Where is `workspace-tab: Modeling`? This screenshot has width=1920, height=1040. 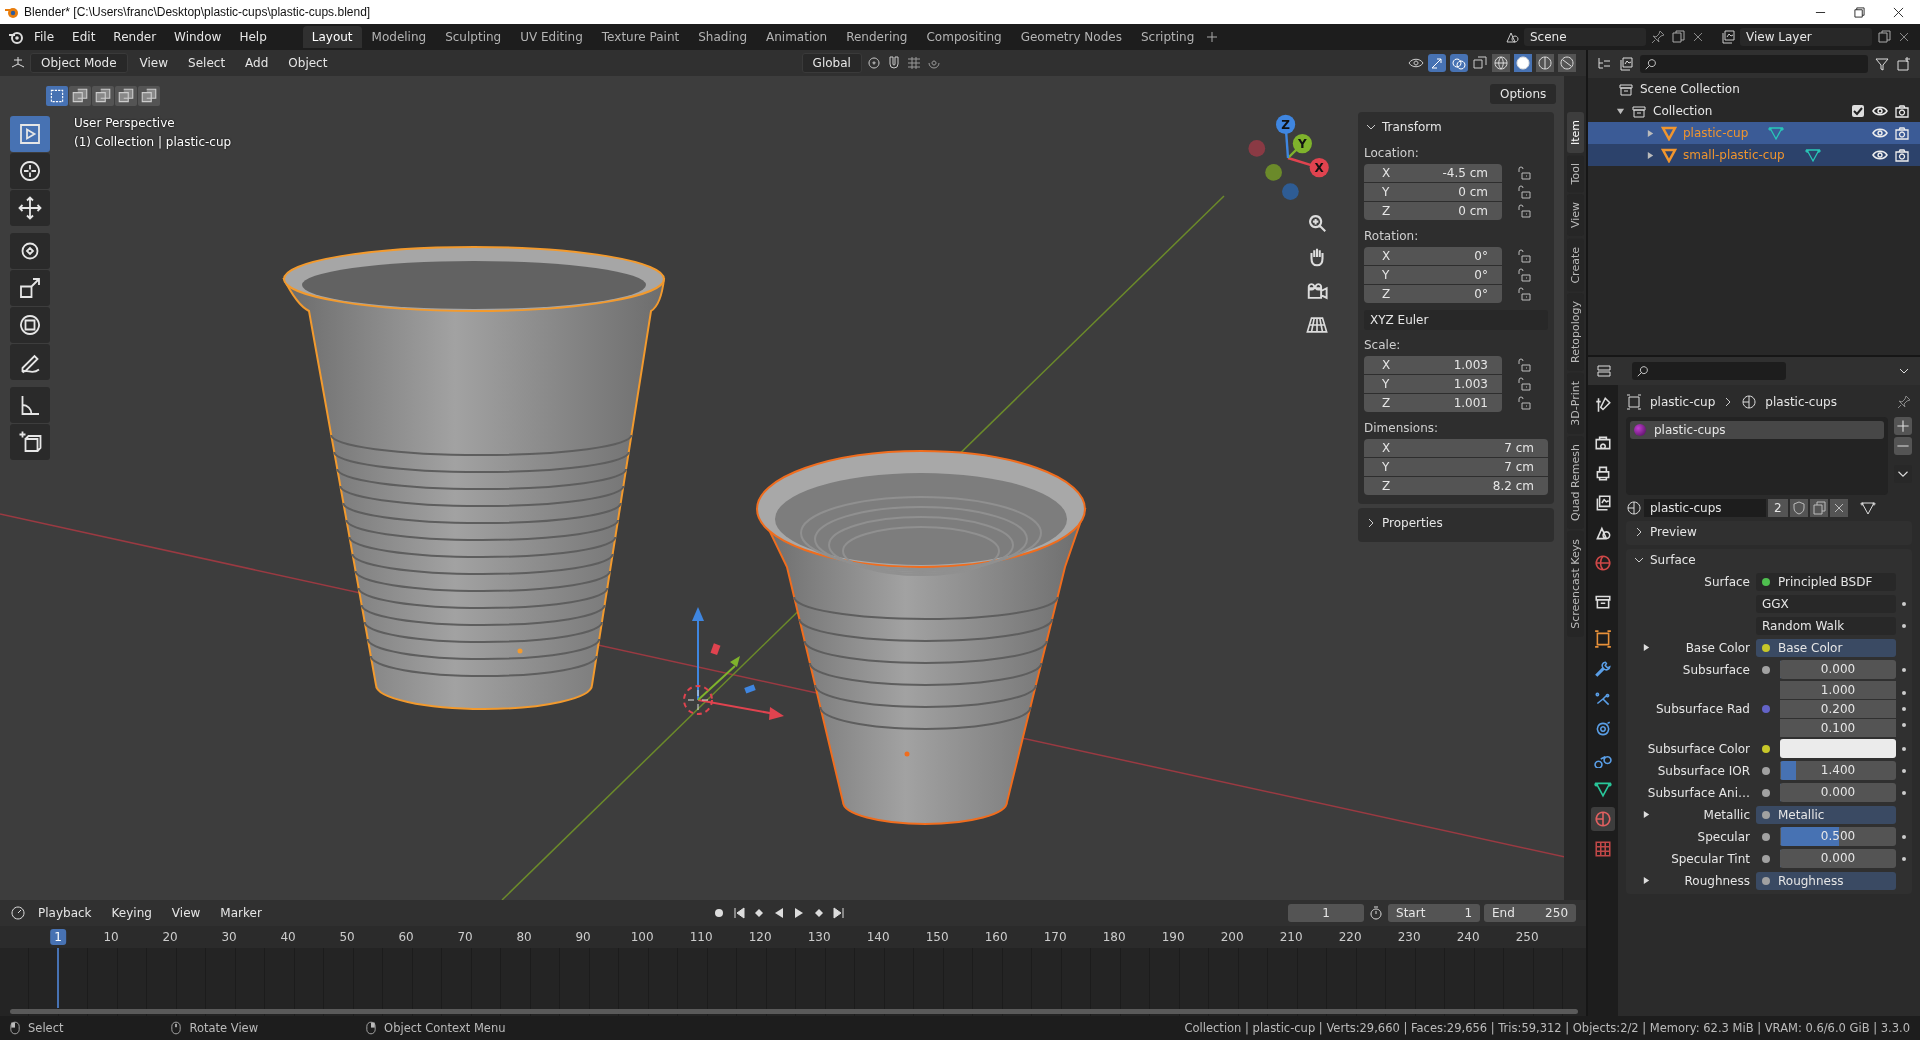 workspace-tab: Modeling is located at coordinates (399, 37).